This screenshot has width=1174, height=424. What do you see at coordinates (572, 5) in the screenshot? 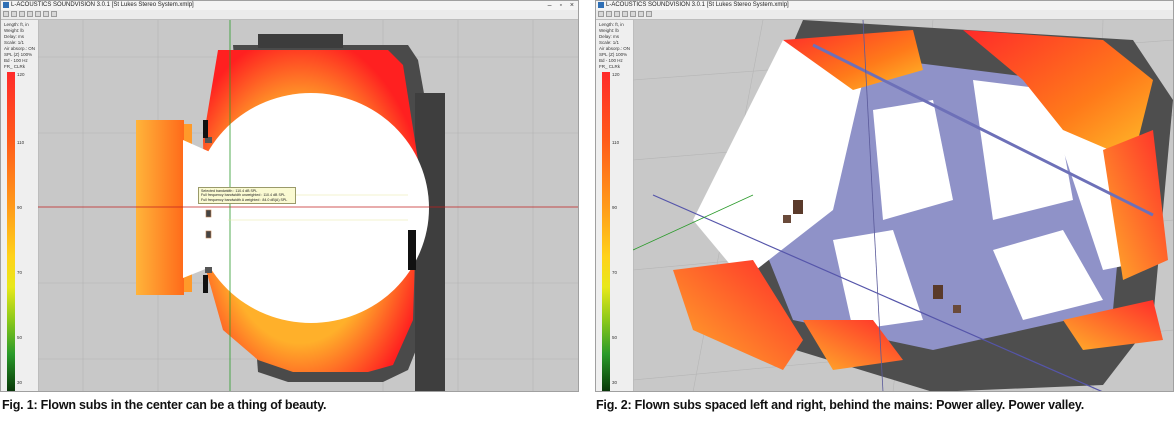
I see `close-button: ×` at bounding box center [572, 5].